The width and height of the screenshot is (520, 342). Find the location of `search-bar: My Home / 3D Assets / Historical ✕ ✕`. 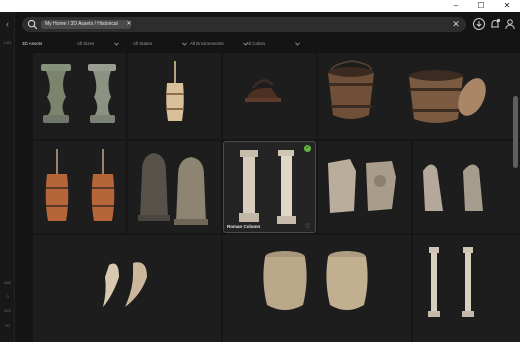

search-bar: My Home / 3D Assets / Historical ✕ ✕ is located at coordinates (244, 24).